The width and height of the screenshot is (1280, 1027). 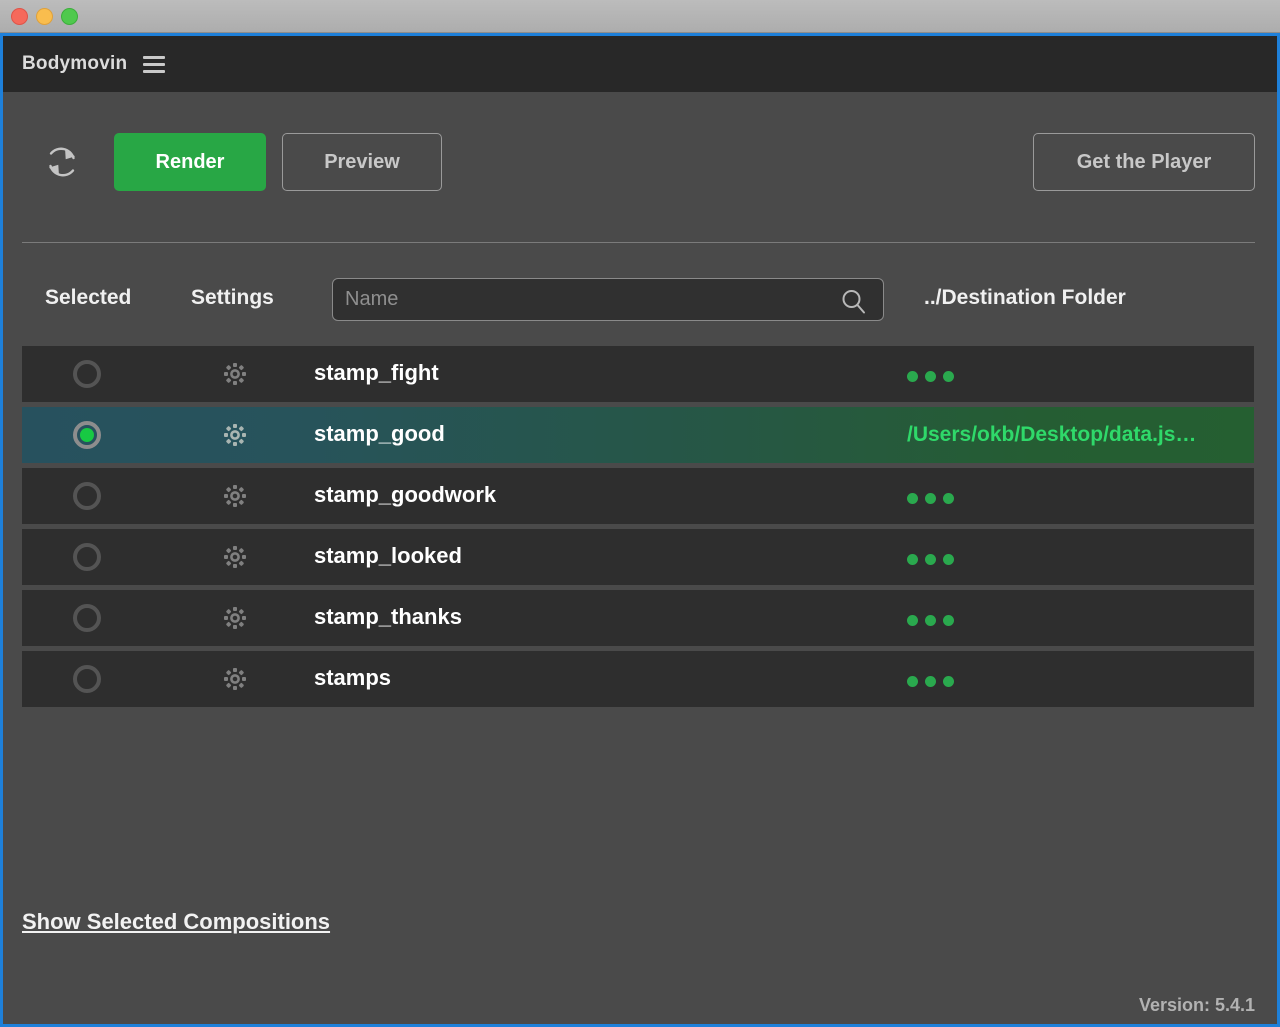 I want to click on table-header: Selected Settings ../Destination Folder, so click(x=640, y=302).